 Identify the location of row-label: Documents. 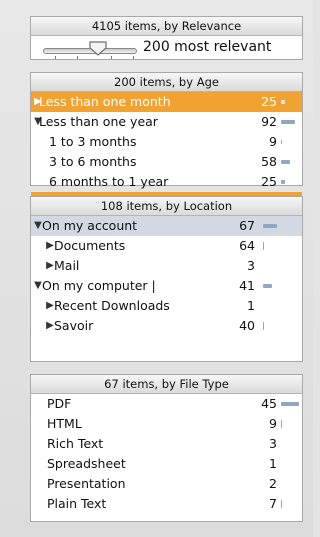
(90, 245).